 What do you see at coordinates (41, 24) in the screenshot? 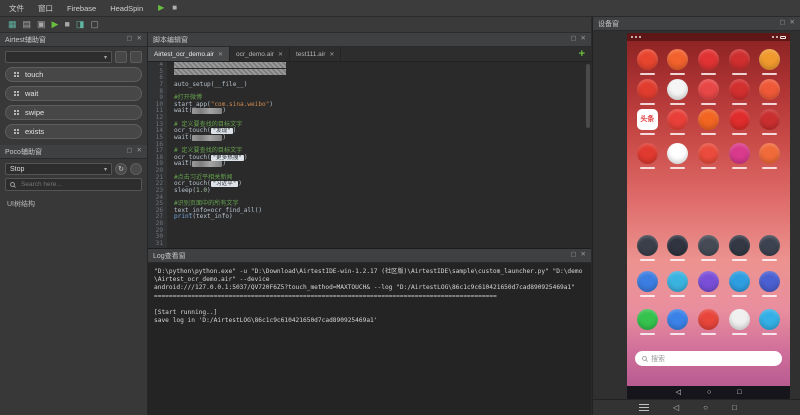
I see `save-script-icon: ▣` at bounding box center [41, 24].